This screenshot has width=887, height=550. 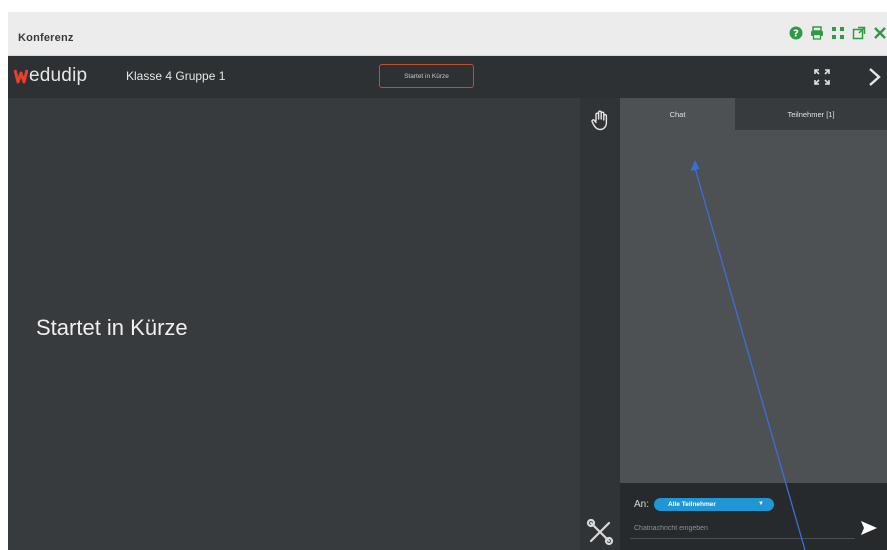 What do you see at coordinates (817, 33) in the screenshot?
I see `print-icon` at bounding box center [817, 33].